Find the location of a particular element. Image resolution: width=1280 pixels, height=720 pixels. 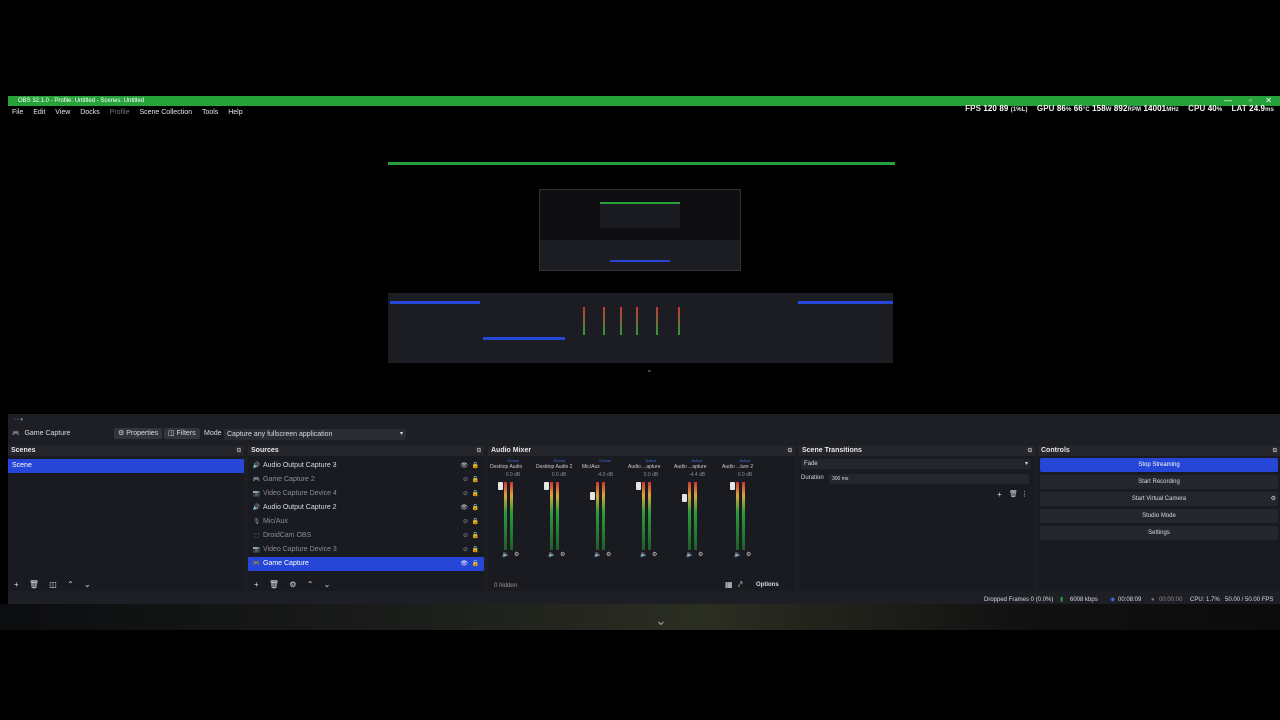

source-item: 🔊 Audio Output Capture 2 👁 🔒 is located at coordinates (366, 508).